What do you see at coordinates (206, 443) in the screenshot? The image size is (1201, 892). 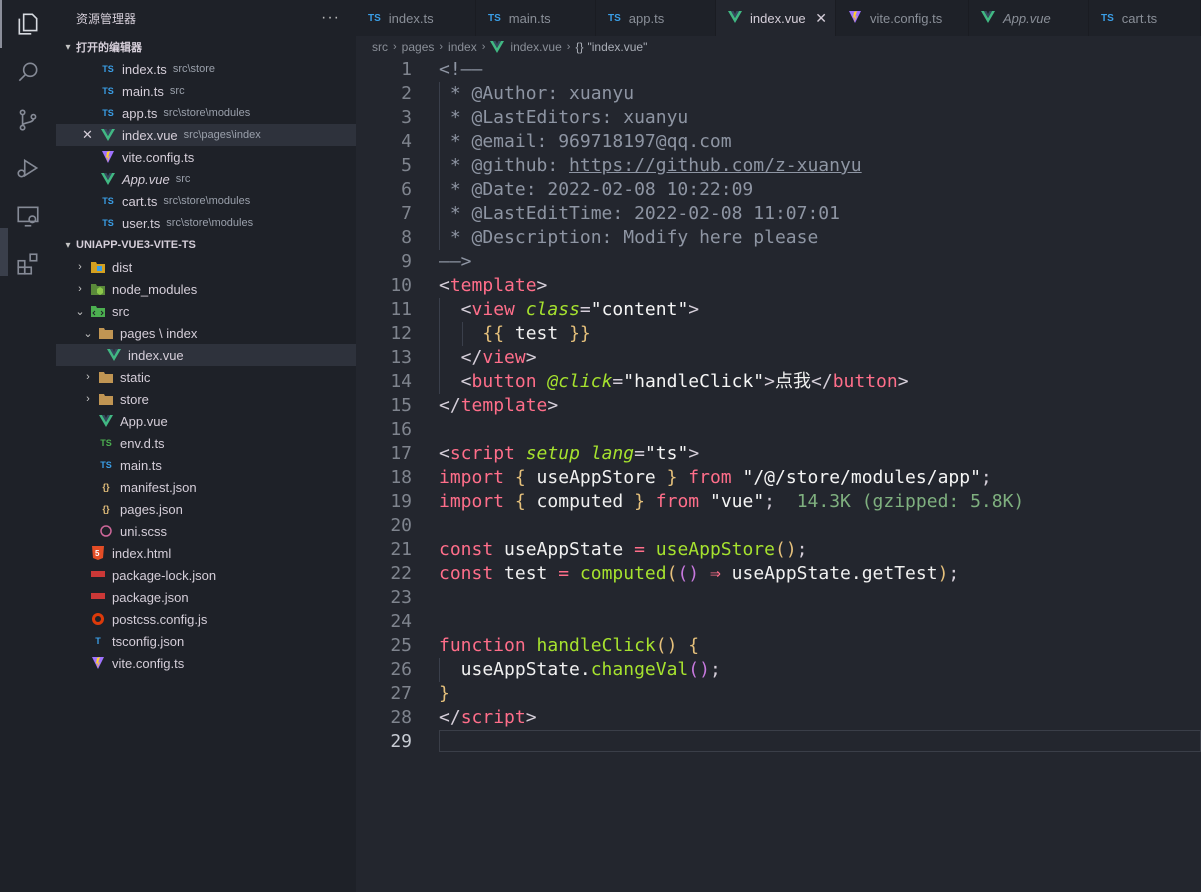 I see `tree-file: TS env.d.ts` at bounding box center [206, 443].